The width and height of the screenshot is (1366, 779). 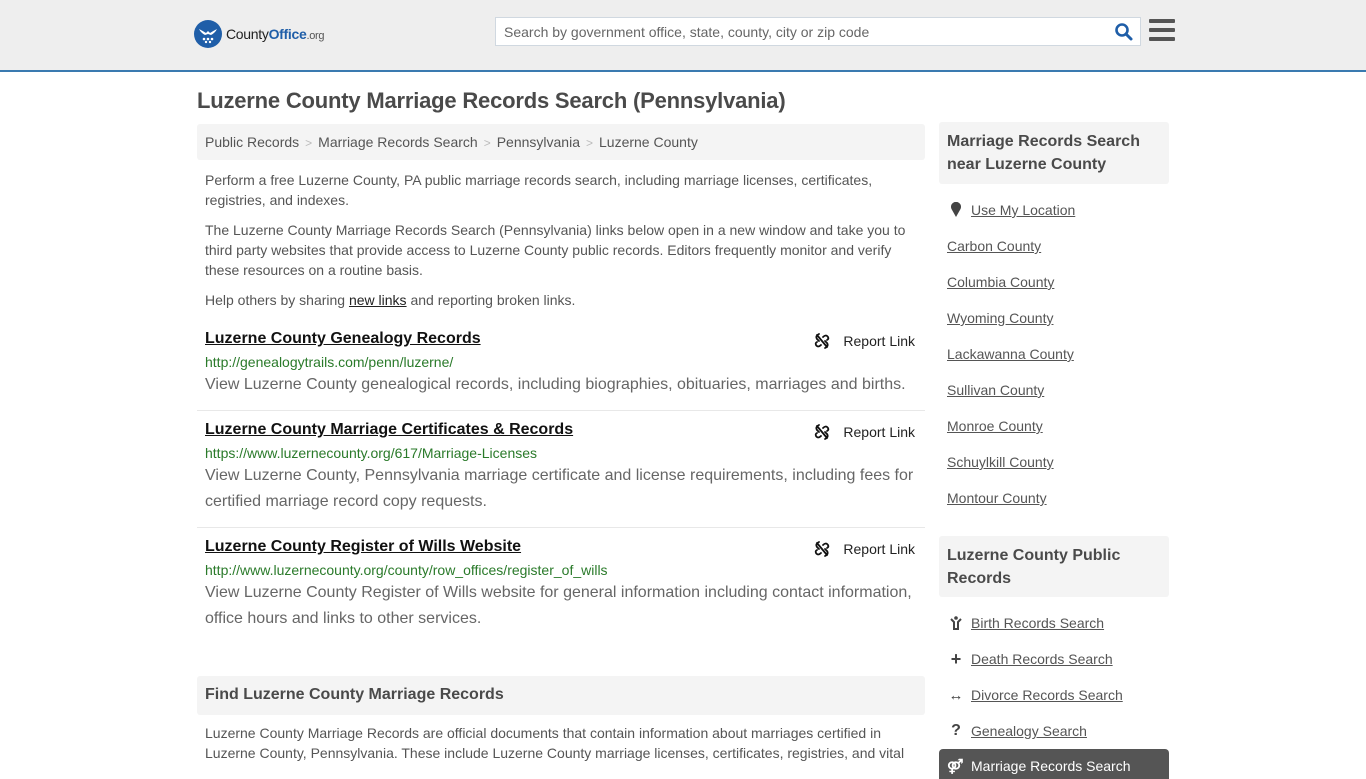 I want to click on search-box, so click(x=818, y=31).